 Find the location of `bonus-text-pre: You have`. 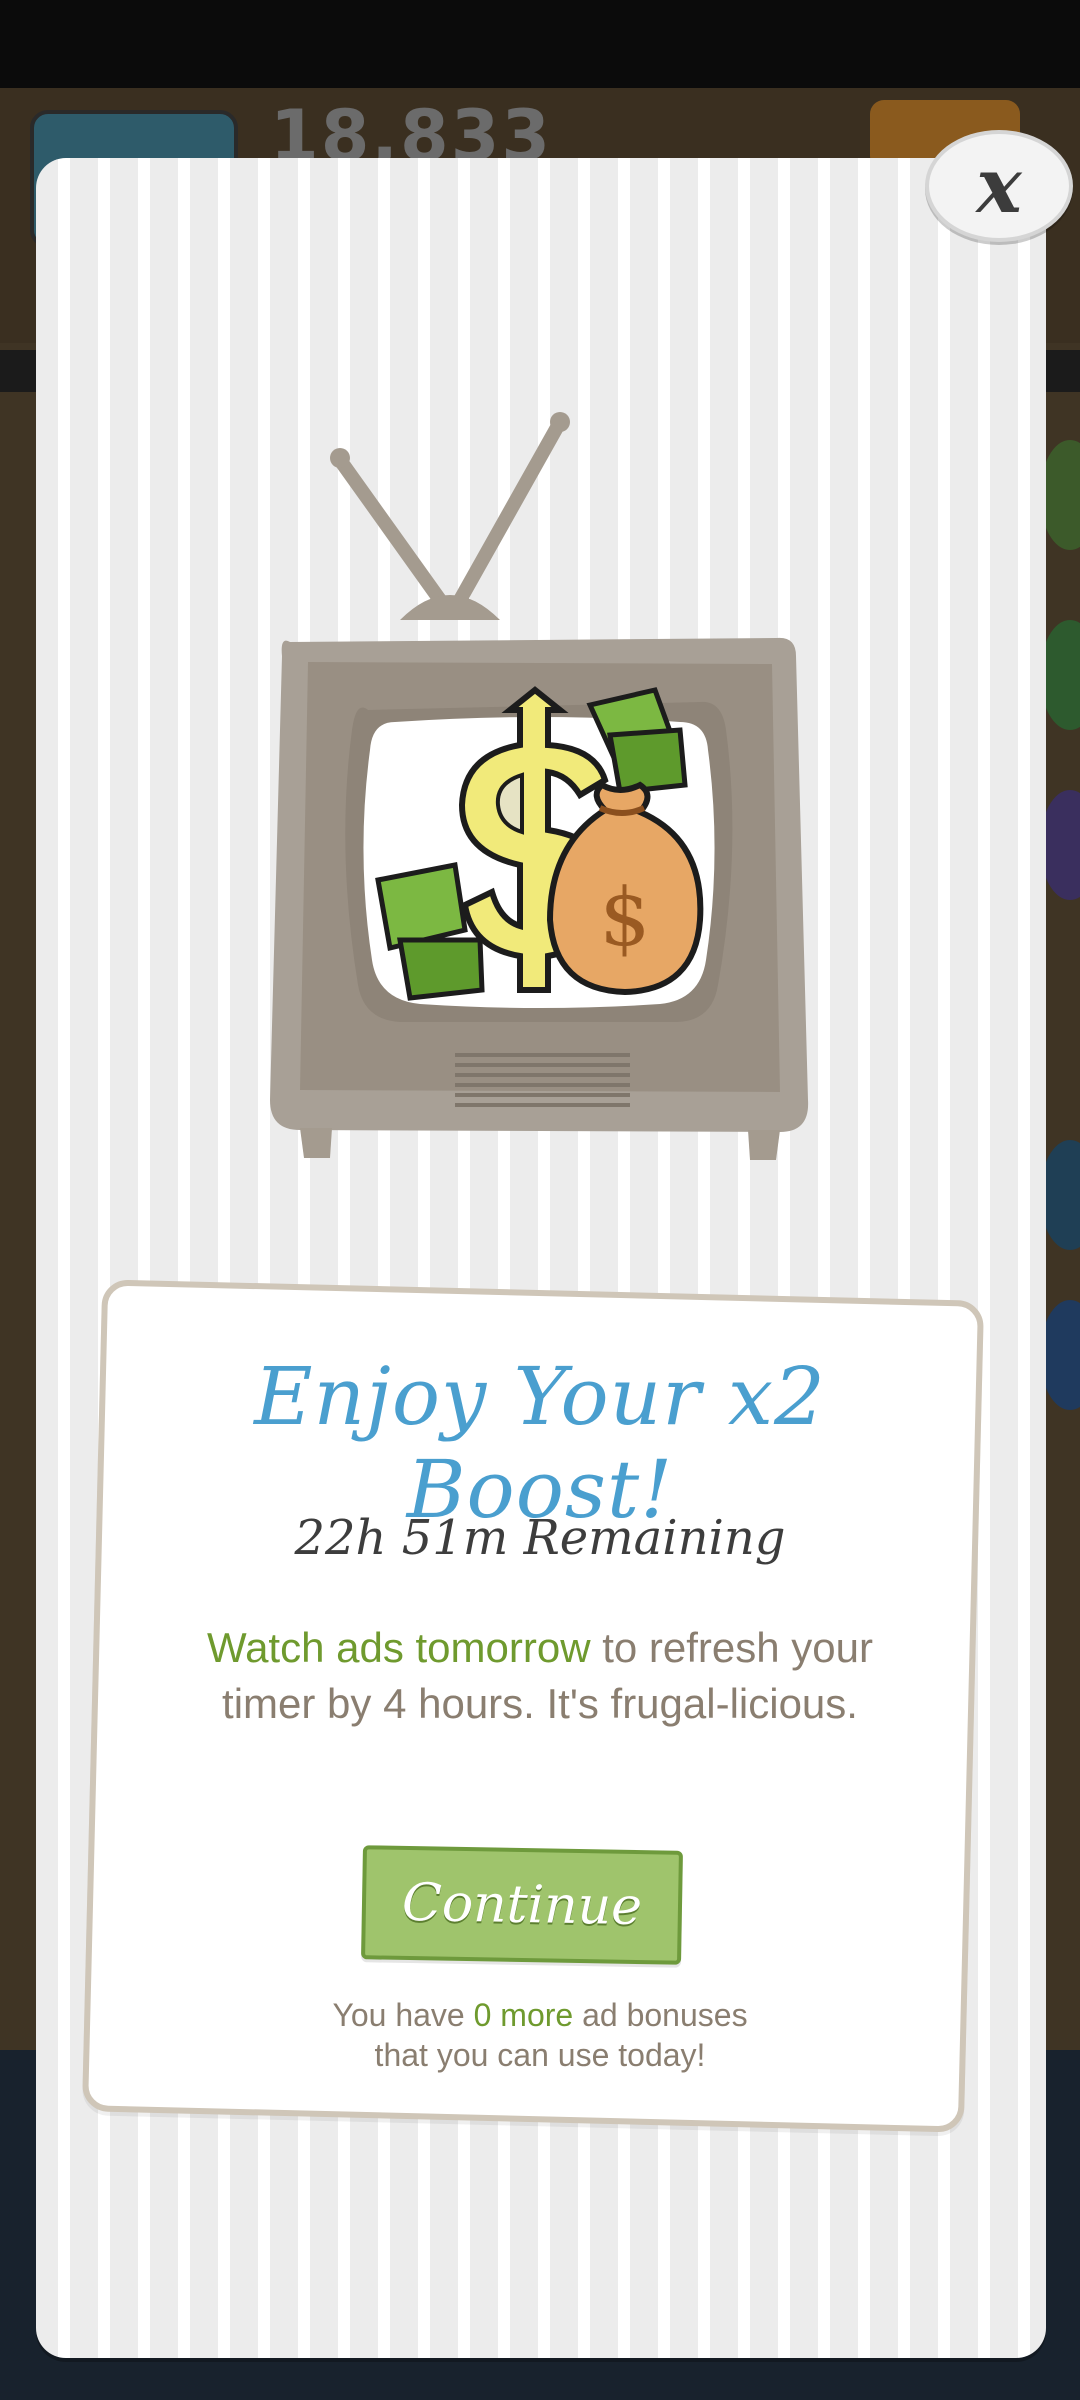

bonus-text-pre: You have is located at coordinates (403, 2015).